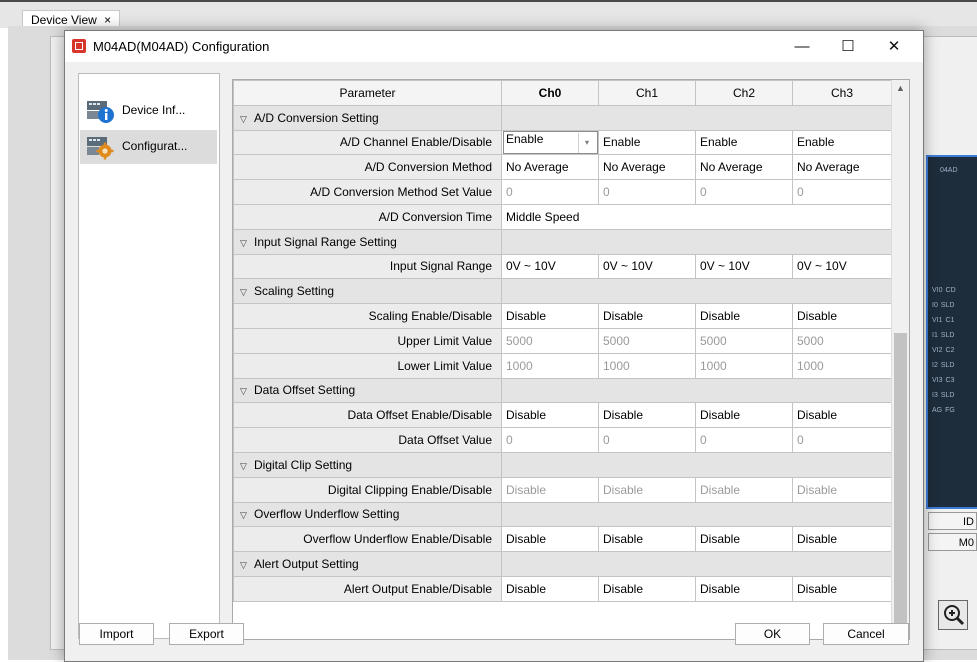 This screenshot has height=662, width=977. What do you see at coordinates (550, 266) in the screenshot?
I see `parameter-value-ch0: 0V ~ 10V` at bounding box center [550, 266].